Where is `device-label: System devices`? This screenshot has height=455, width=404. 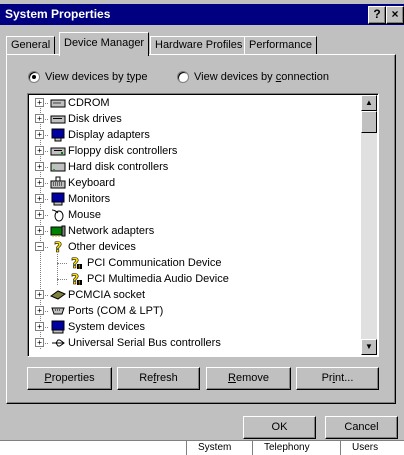
device-label: System devices is located at coordinates (107, 327).